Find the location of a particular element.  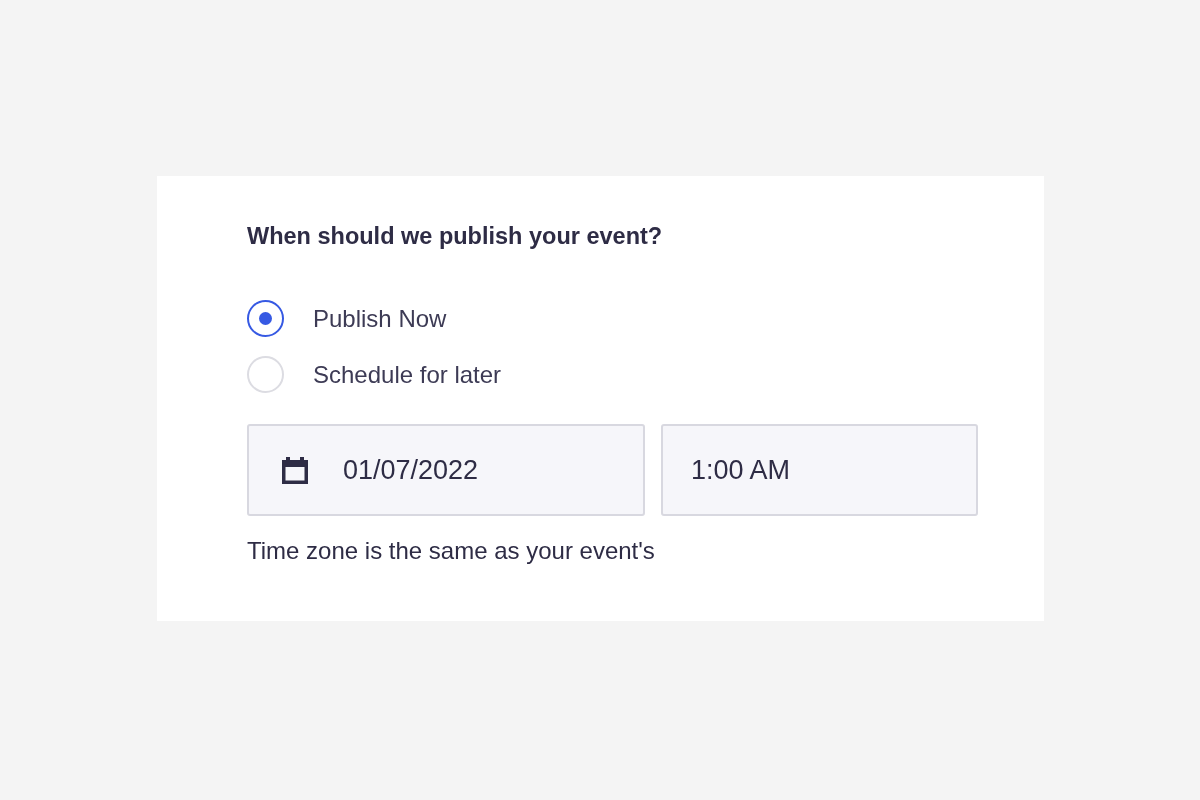

date-field: 01/07/2022 is located at coordinates (446, 470).